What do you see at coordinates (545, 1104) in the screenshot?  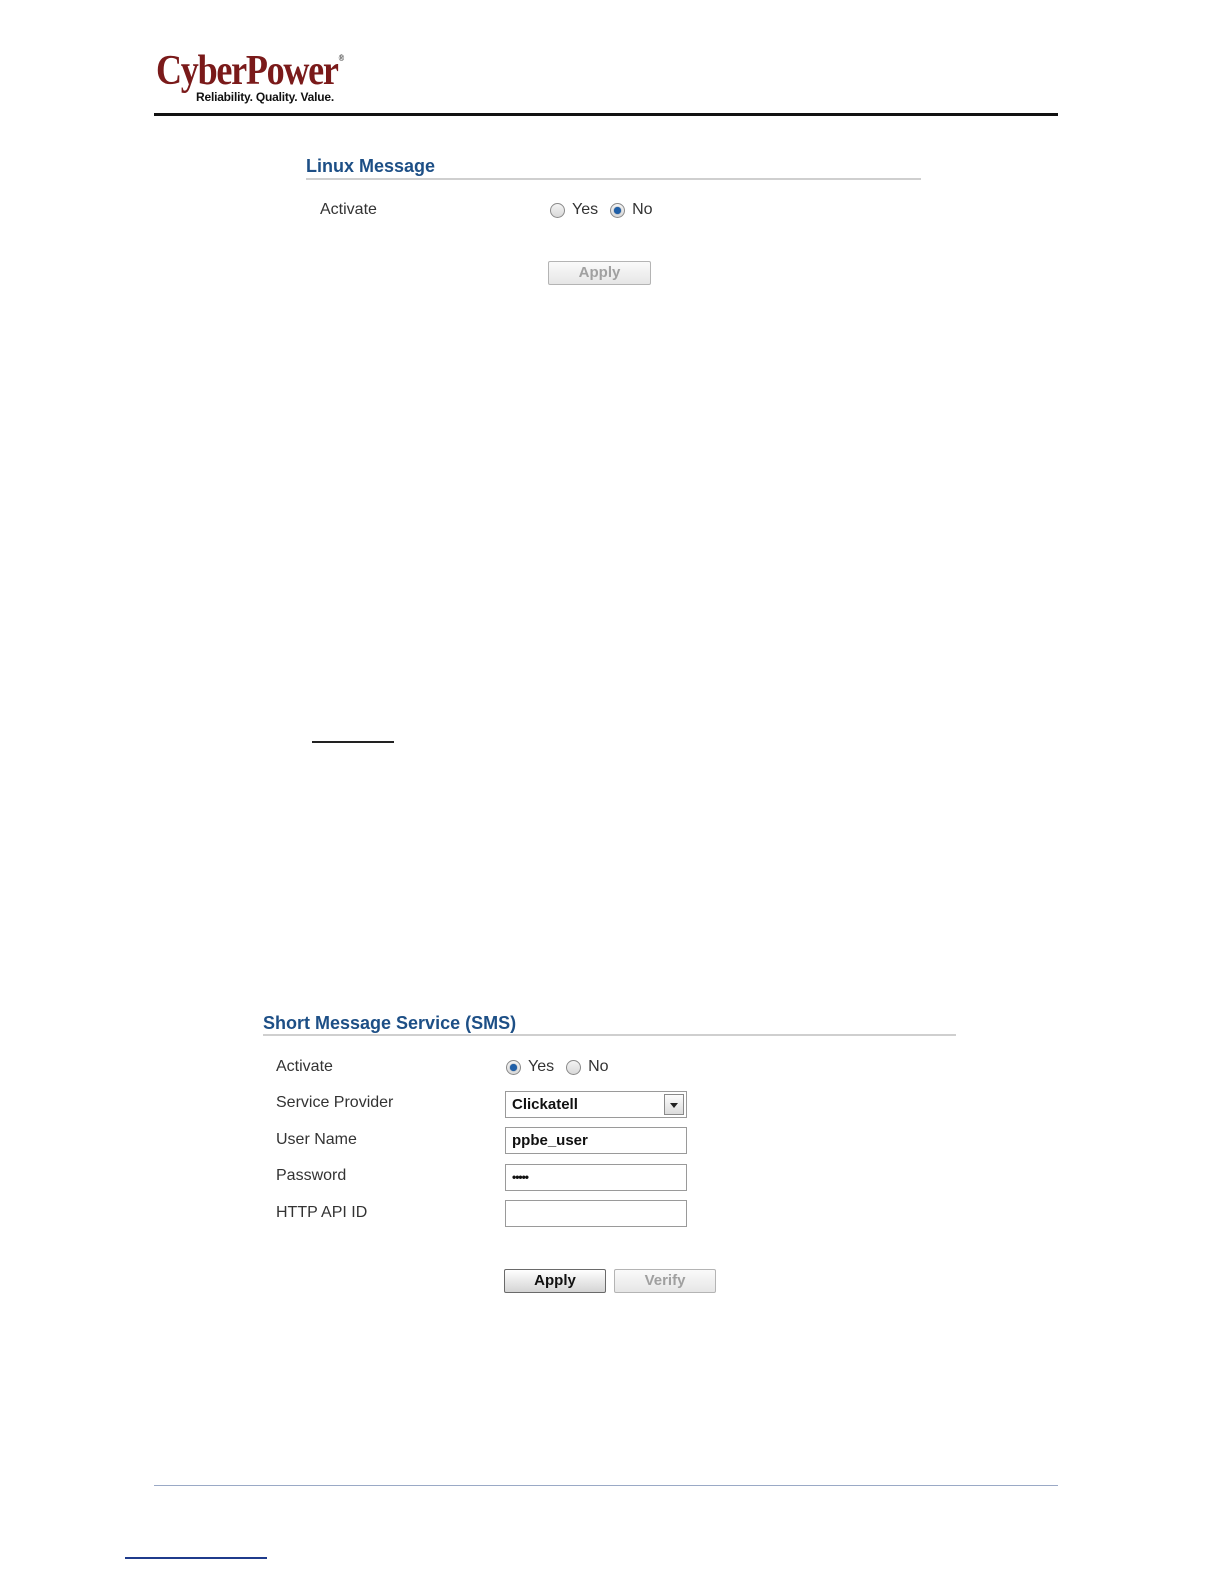 I see `service-provider-value: Clickatell` at bounding box center [545, 1104].